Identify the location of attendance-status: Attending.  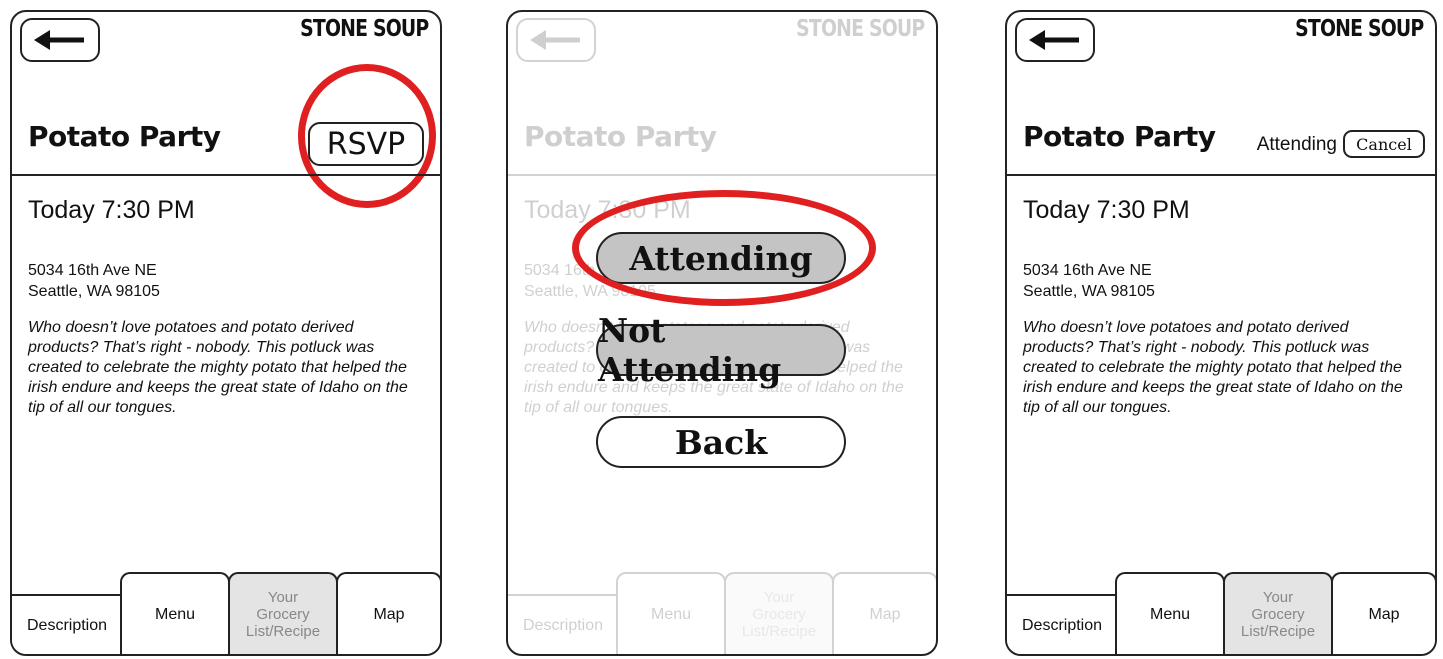
(1296, 144).